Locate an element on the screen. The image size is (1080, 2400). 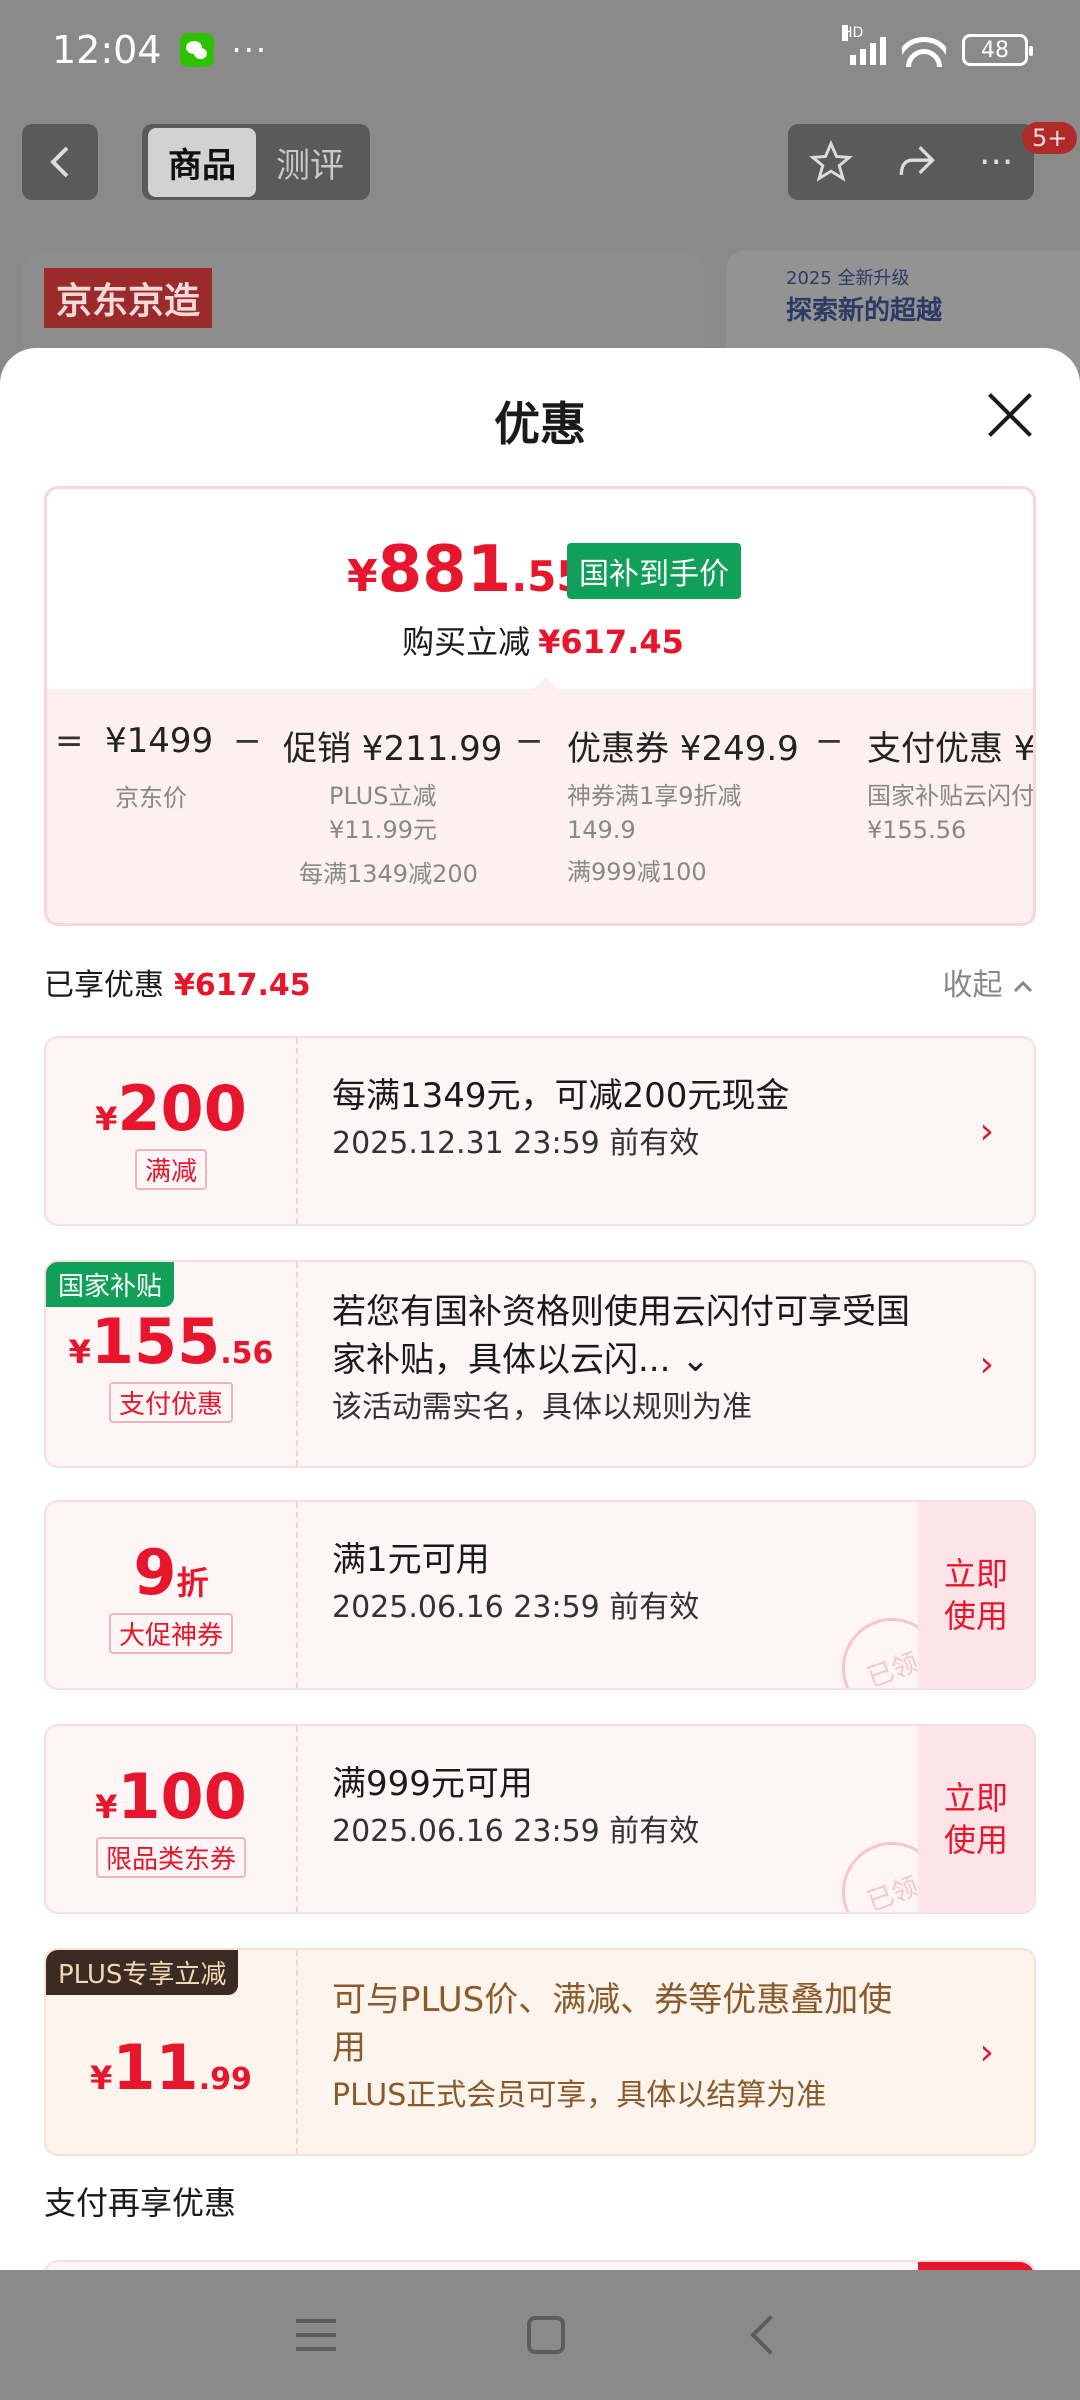
discount-type-tag: 支付优惠 is located at coordinates (170, 1402).